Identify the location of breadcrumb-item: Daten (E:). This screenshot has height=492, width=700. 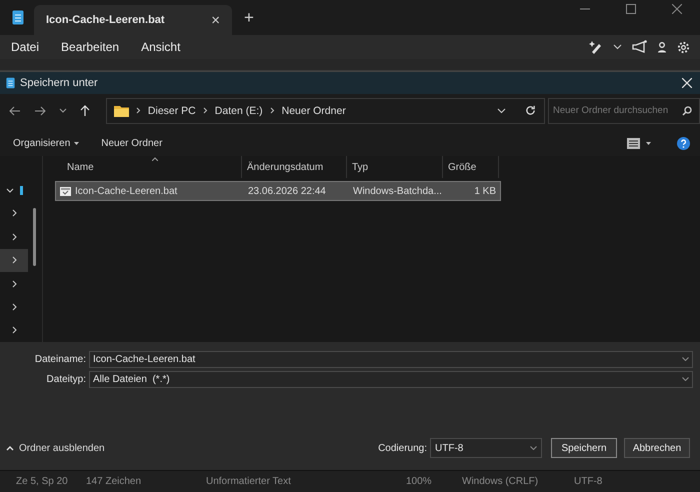
(238, 110).